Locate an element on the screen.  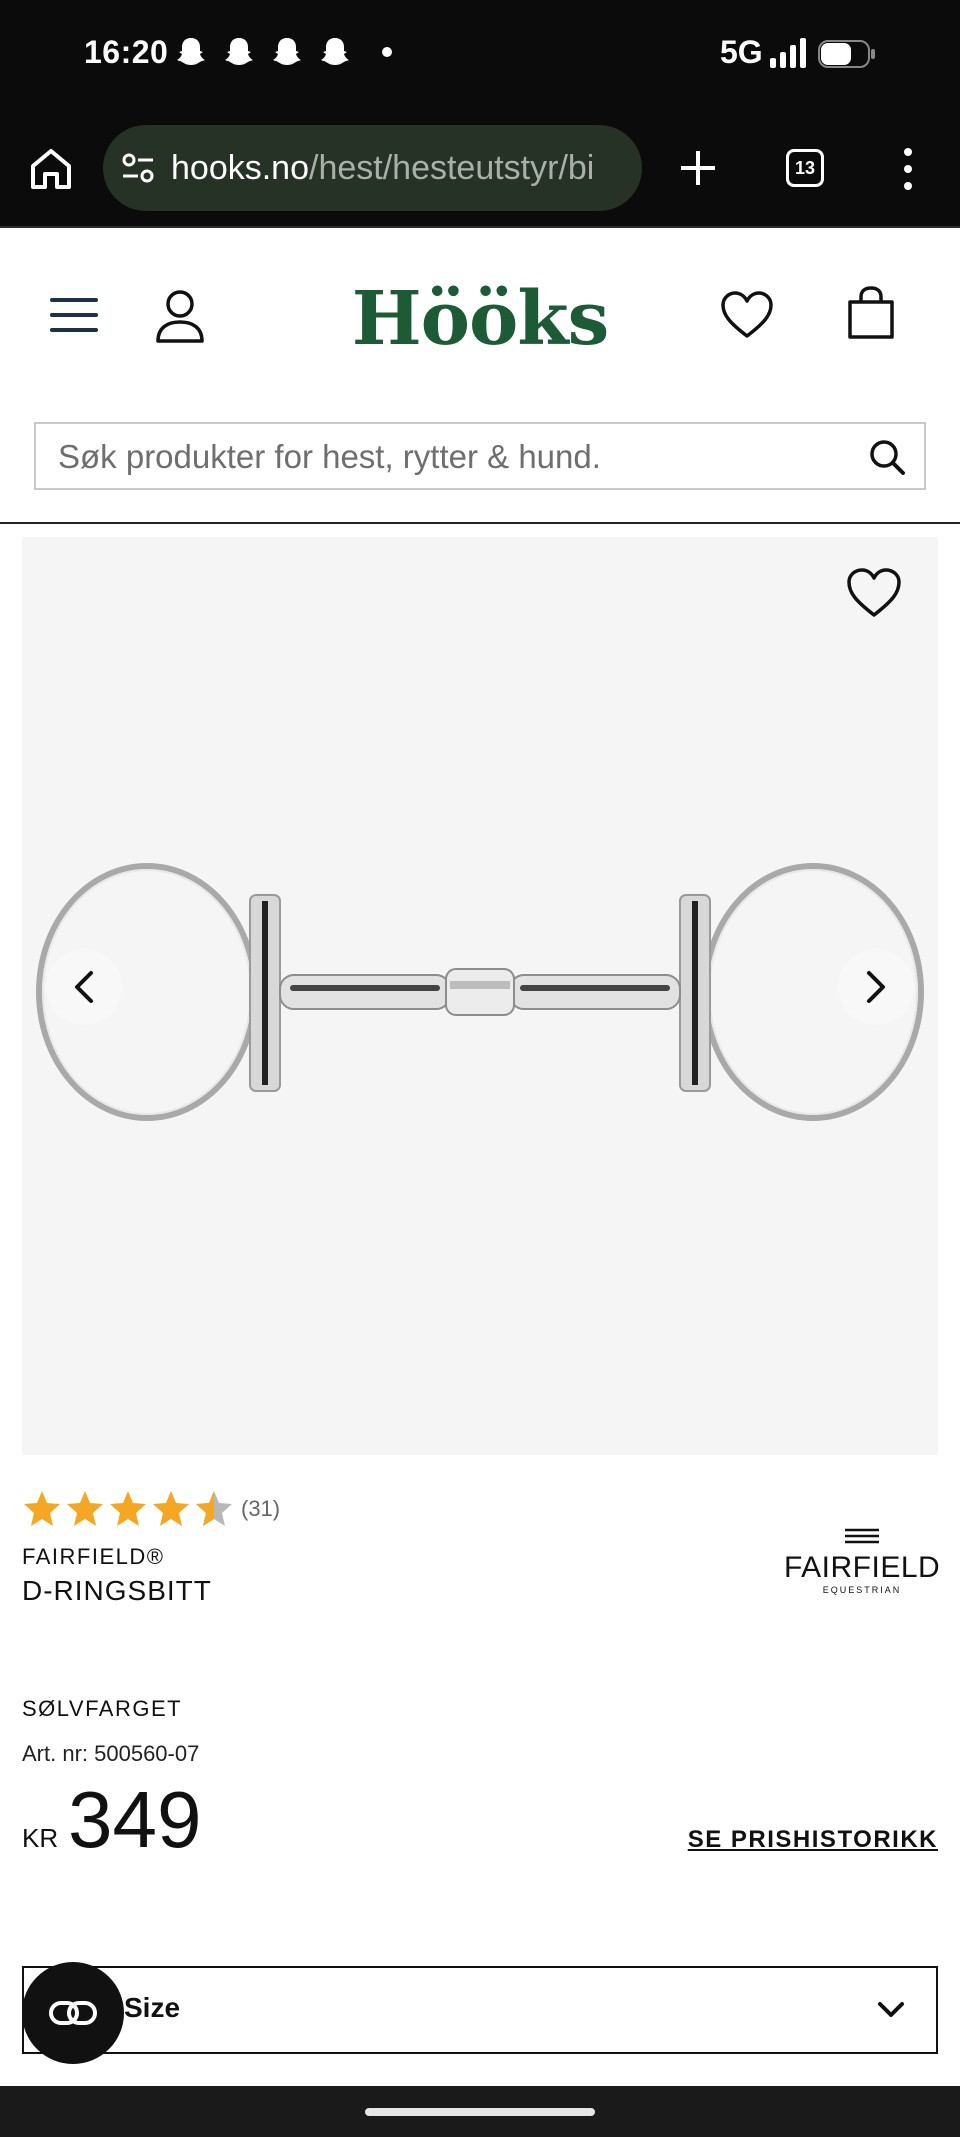
status-bar: 16:20 5G is located at coordinates (480, 55).